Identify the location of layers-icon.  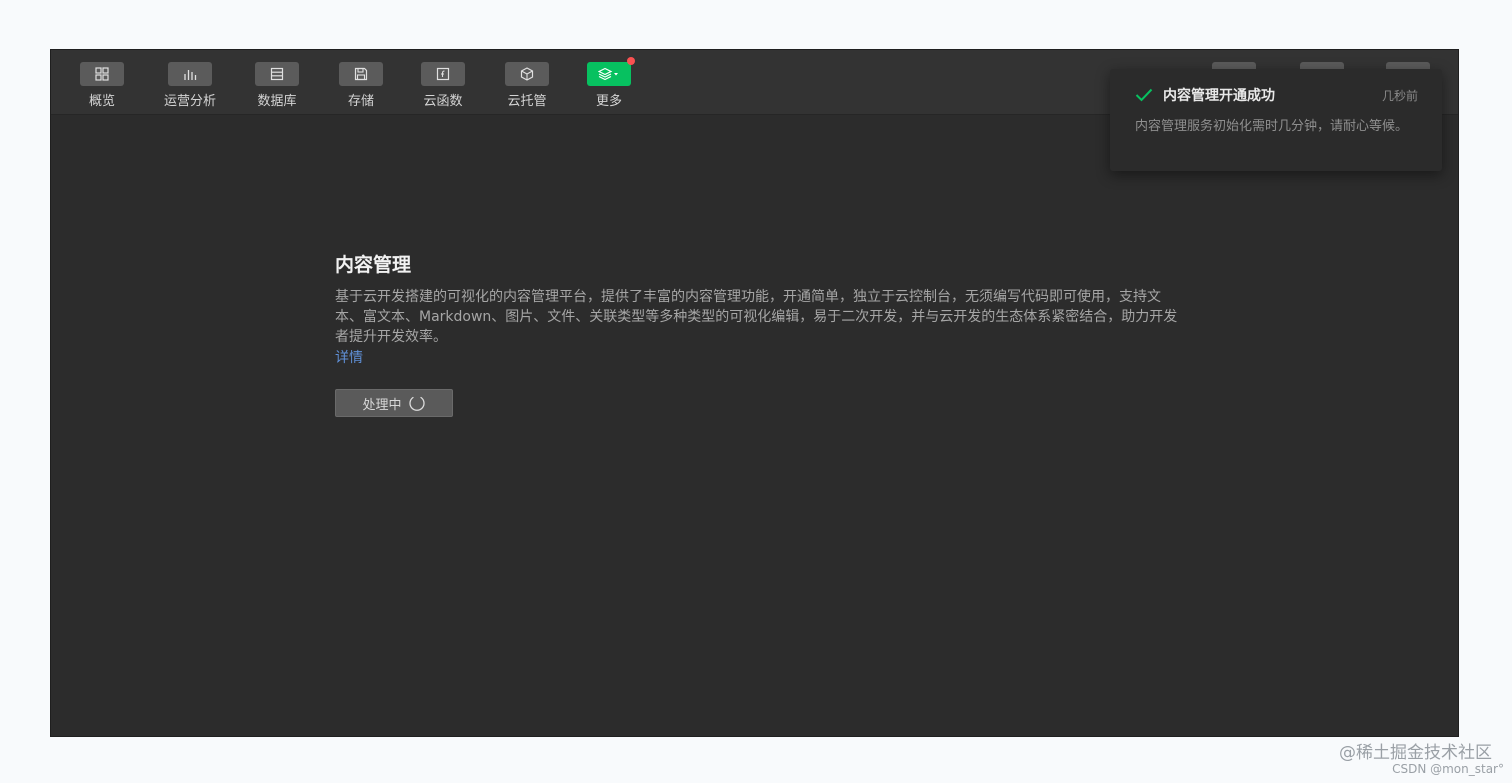
(608, 74).